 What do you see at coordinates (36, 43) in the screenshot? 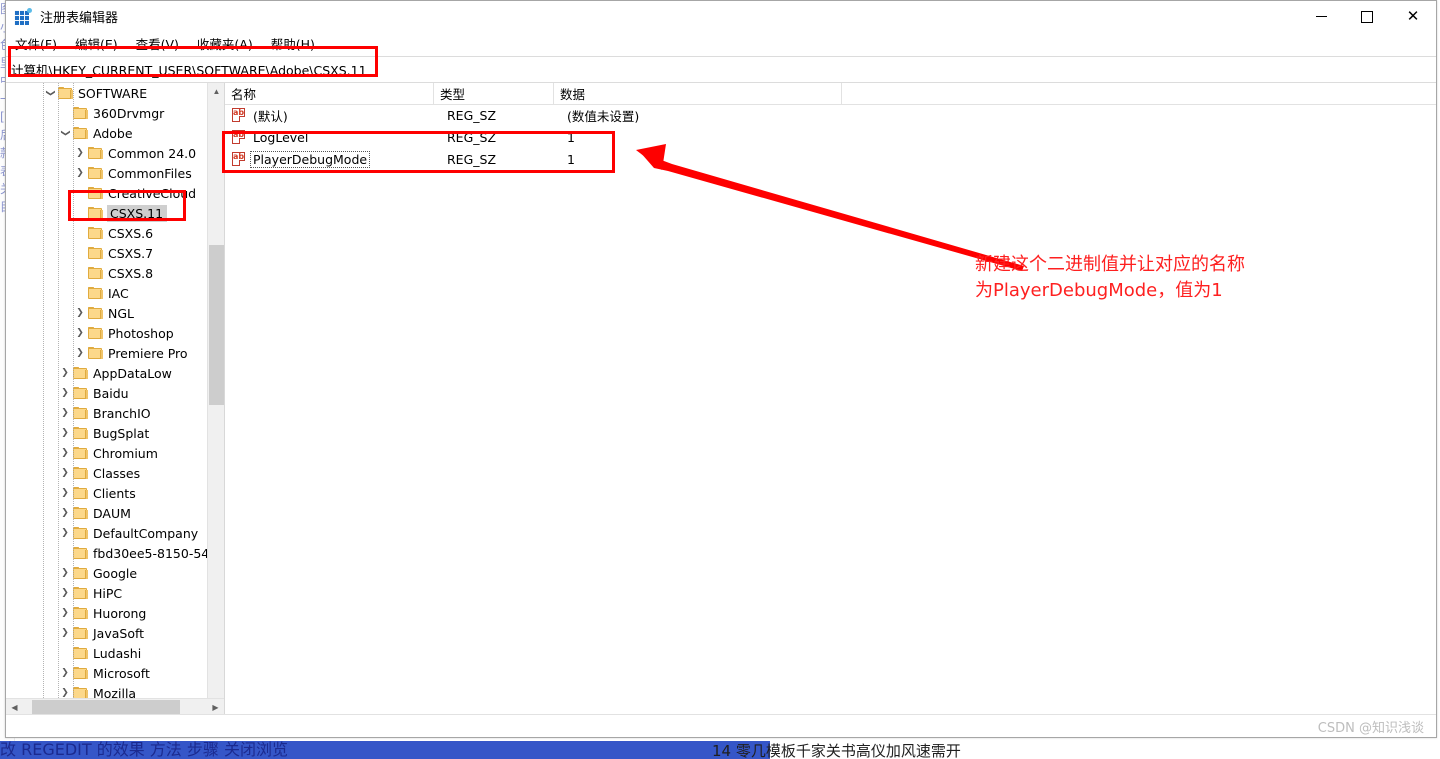
I see `menu-item-file: 文件(F)` at bounding box center [36, 43].